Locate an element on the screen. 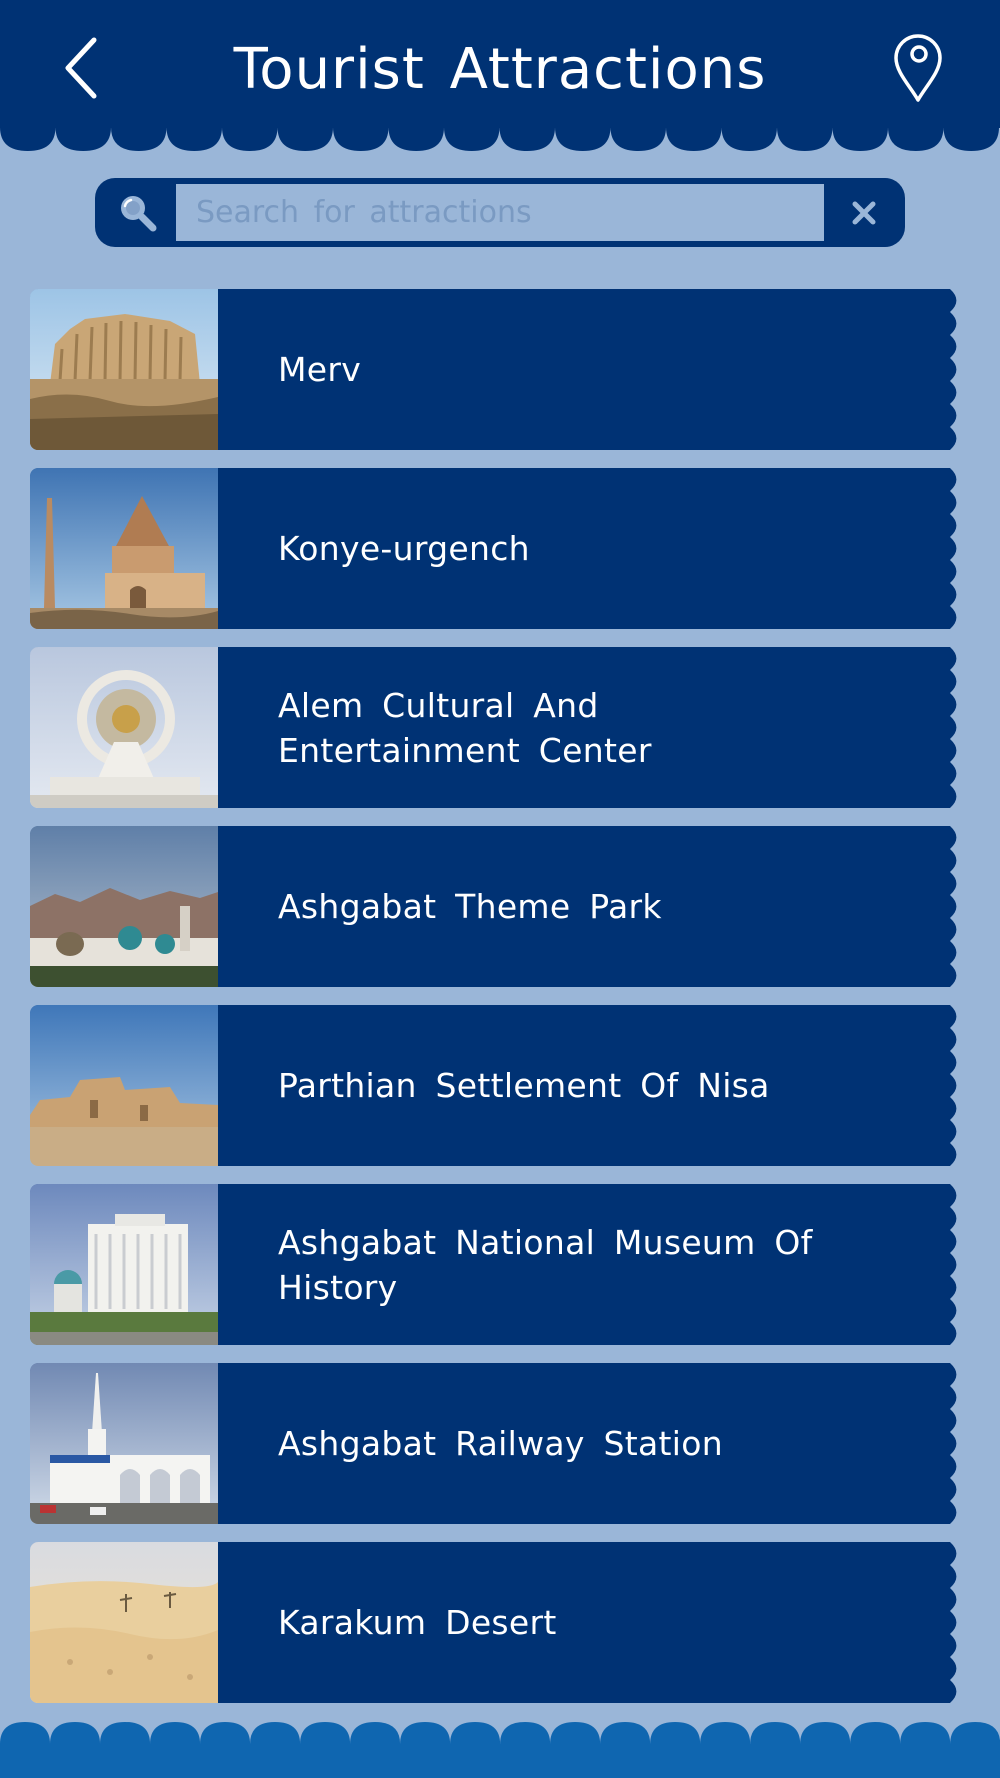 This screenshot has width=1000, height=1778. clear-search-button is located at coordinates (864, 213).